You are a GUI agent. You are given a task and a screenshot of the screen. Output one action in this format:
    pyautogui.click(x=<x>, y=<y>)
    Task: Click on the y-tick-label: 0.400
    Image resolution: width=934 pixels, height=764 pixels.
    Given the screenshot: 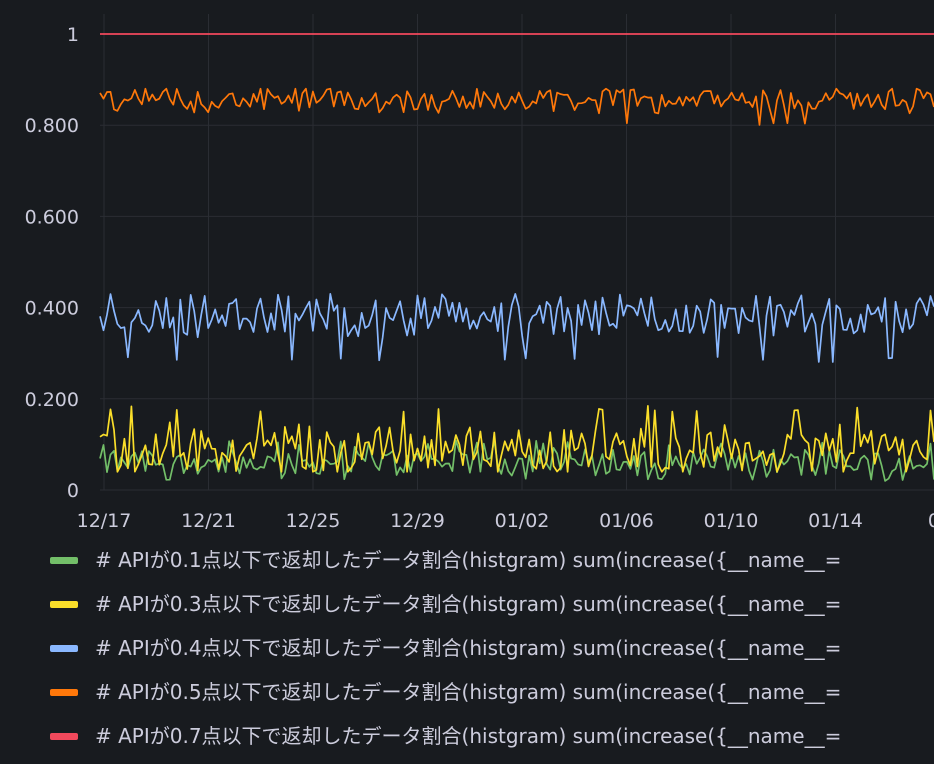 What is the action you would take?
    pyautogui.click(x=52, y=309)
    